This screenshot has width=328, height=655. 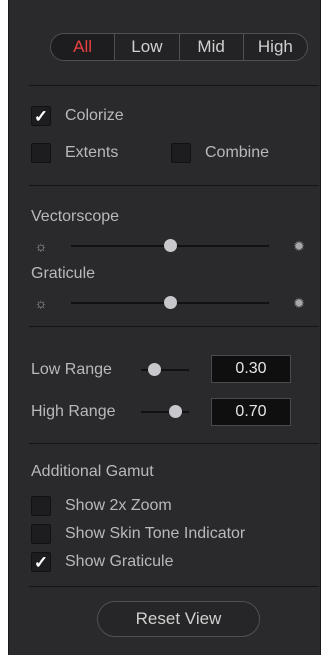 I want to click on combine-label: Combine, so click(x=237, y=152).